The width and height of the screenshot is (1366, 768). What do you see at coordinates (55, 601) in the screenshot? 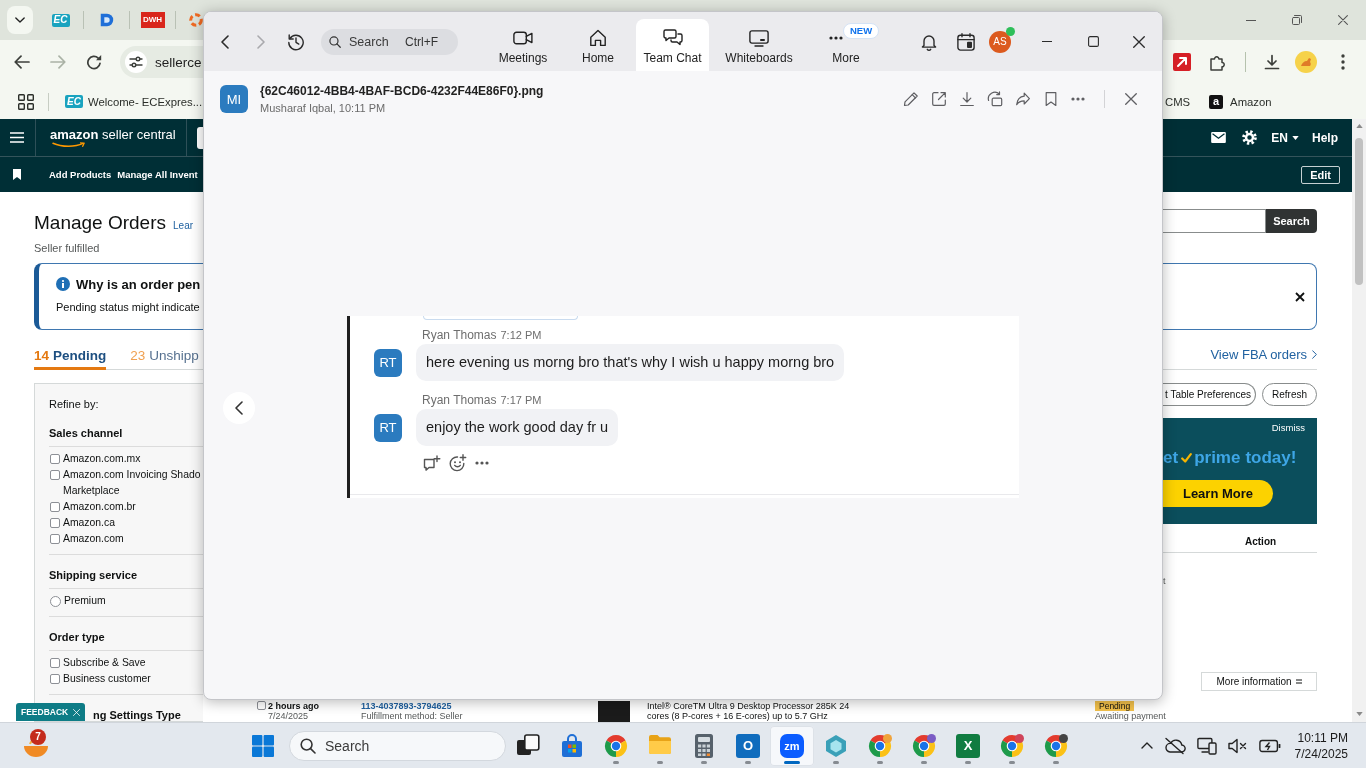
I see `radio-button` at bounding box center [55, 601].